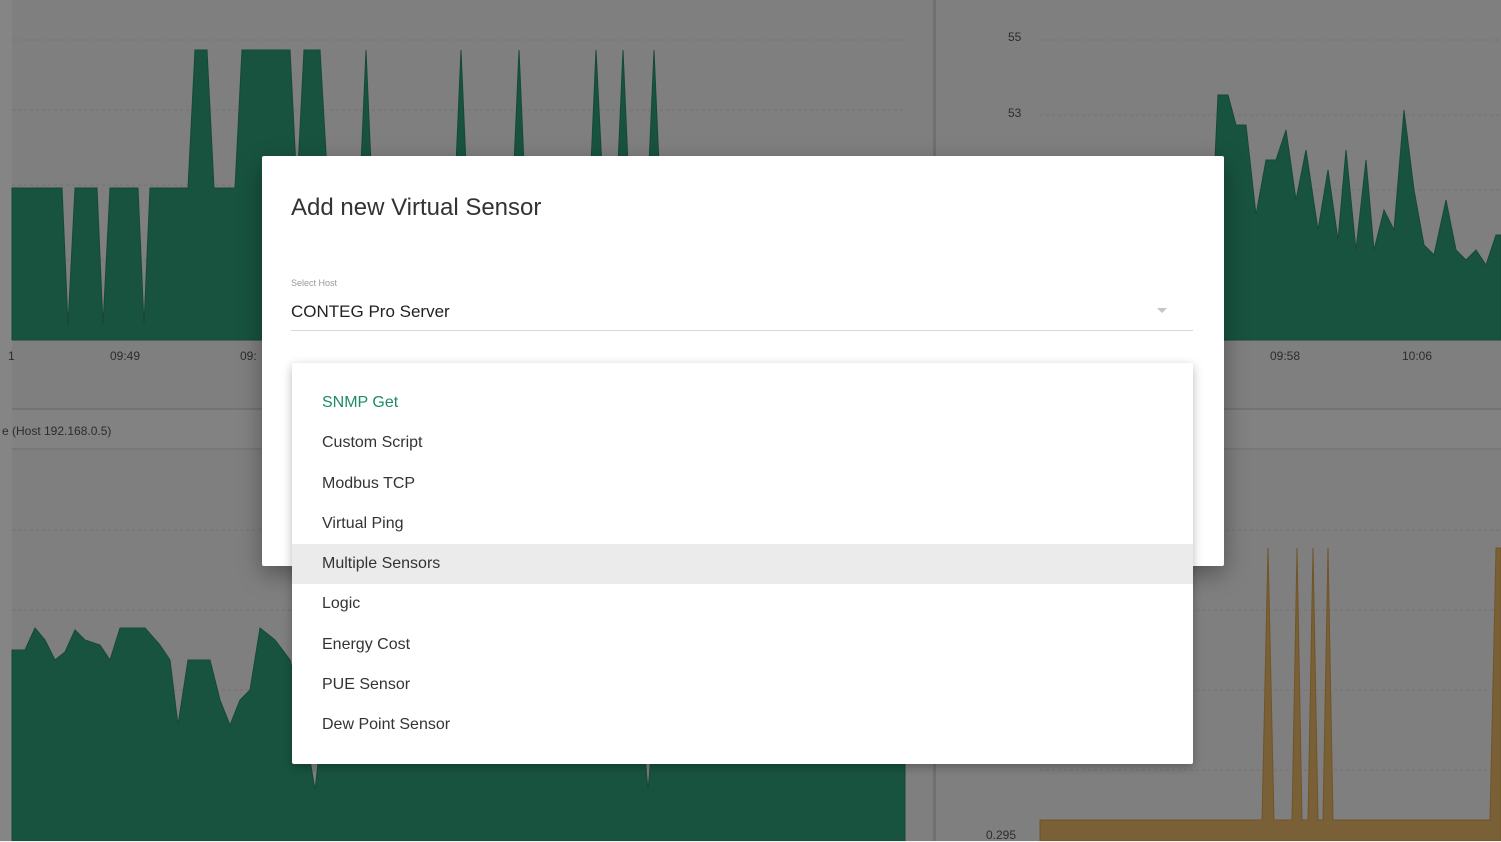 The height and width of the screenshot is (842, 1501). I want to click on menu-item-multiple-sensors: Multiple Sensors, so click(742, 564).